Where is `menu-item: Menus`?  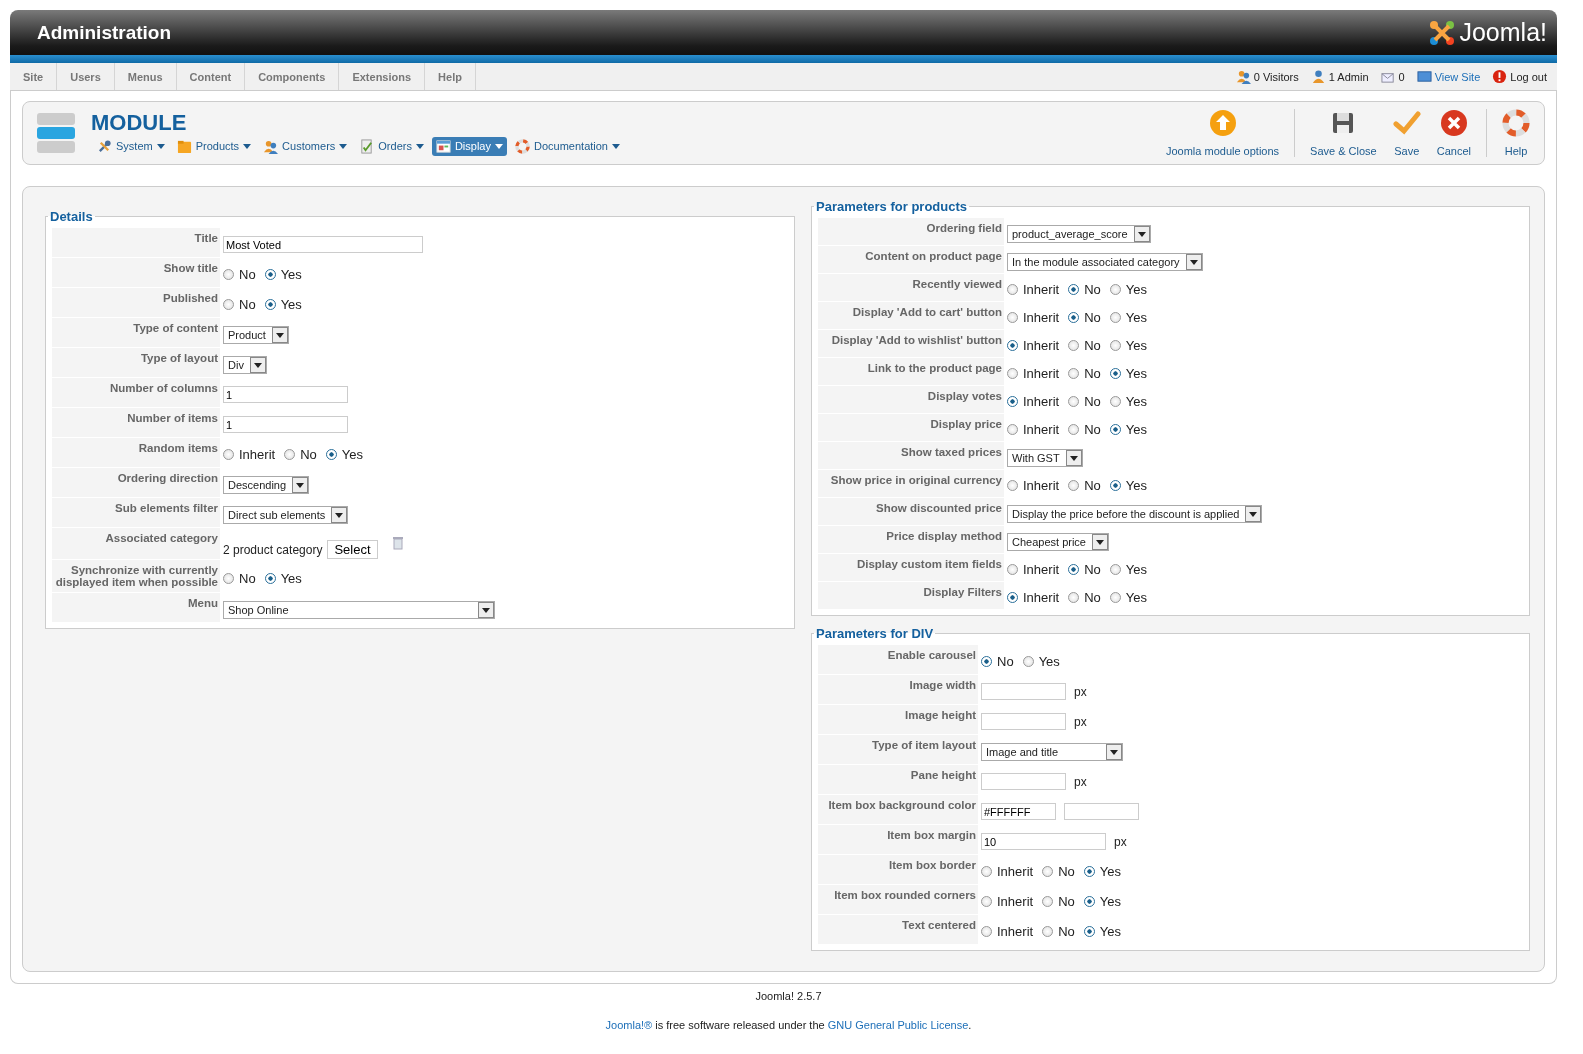 menu-item: Menus is located at coordinates (145, 76).